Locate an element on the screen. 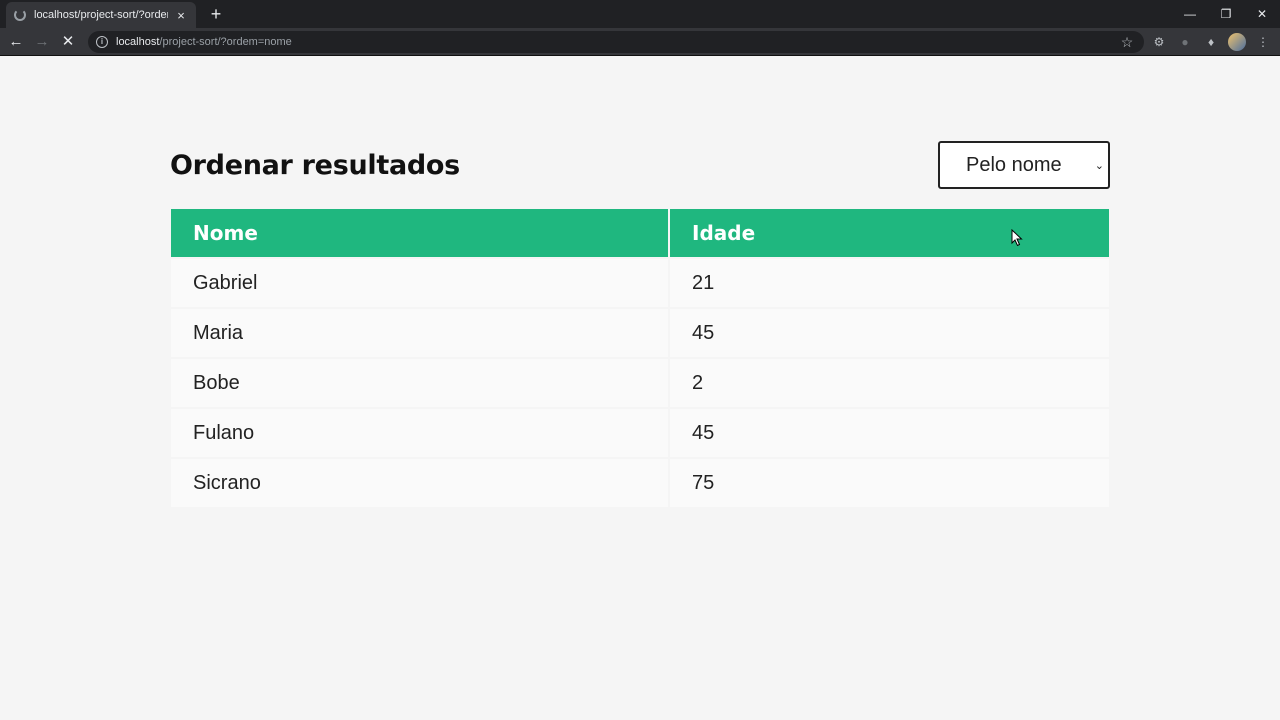  extension-icon: ● is located at coordinates (1185, 42).